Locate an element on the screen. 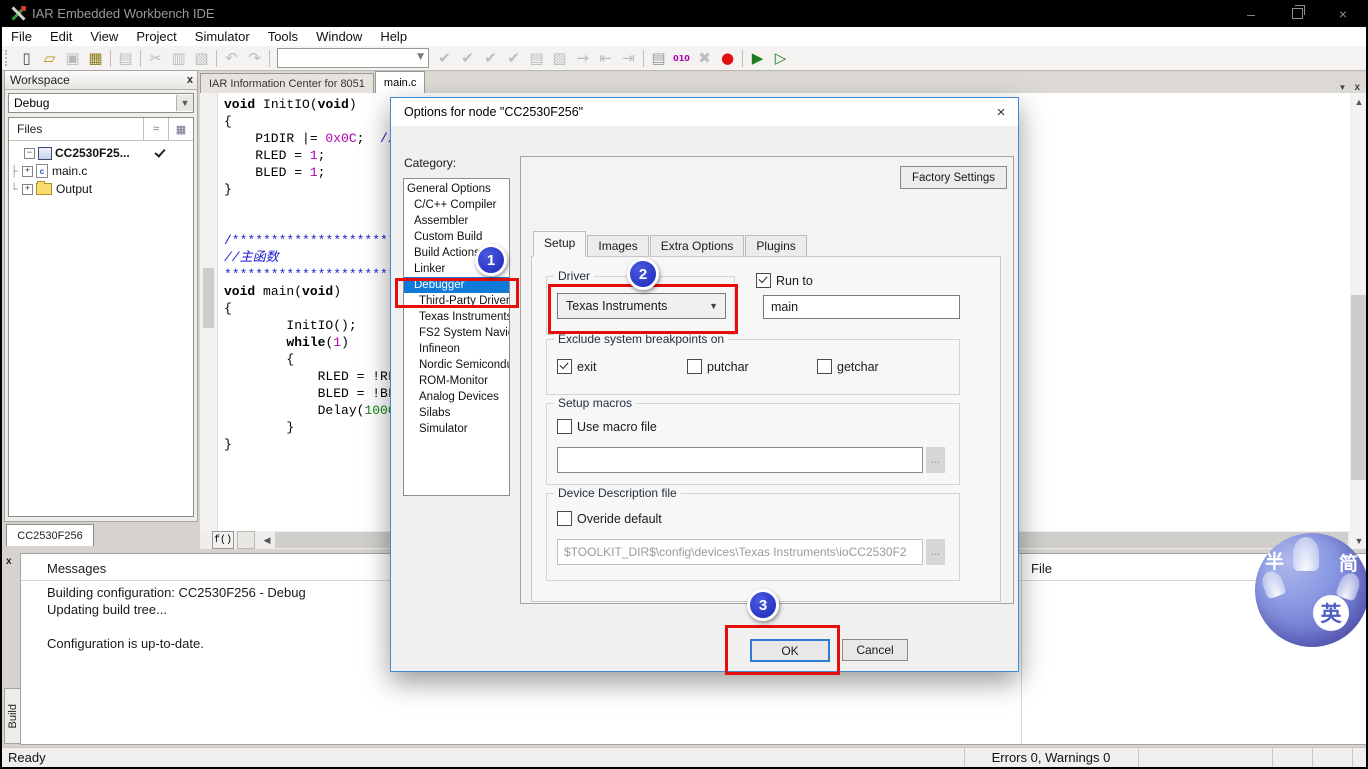  find-previous-icon: ✔ is located at coordinates (513, 58).